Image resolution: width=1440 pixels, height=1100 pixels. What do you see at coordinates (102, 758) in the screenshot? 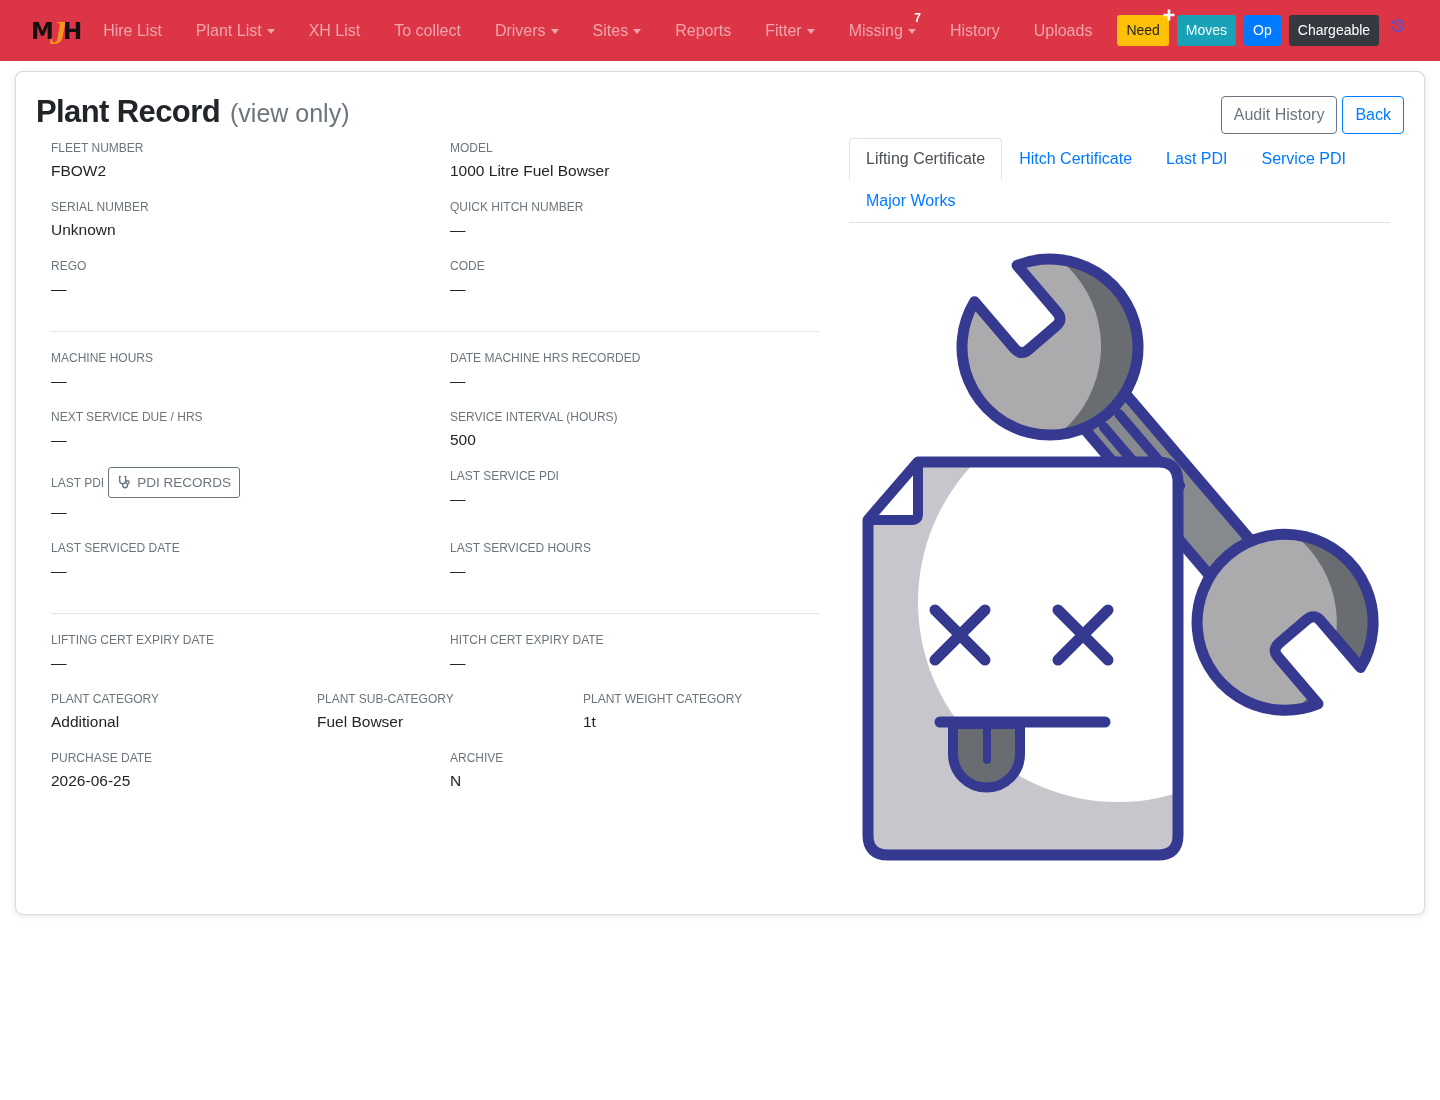
I see `field-label: PURCHASE DATE` at bounding box center [102, 758].